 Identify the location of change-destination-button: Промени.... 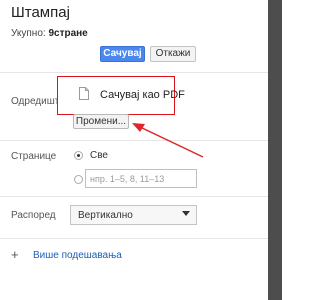
(101, 121).